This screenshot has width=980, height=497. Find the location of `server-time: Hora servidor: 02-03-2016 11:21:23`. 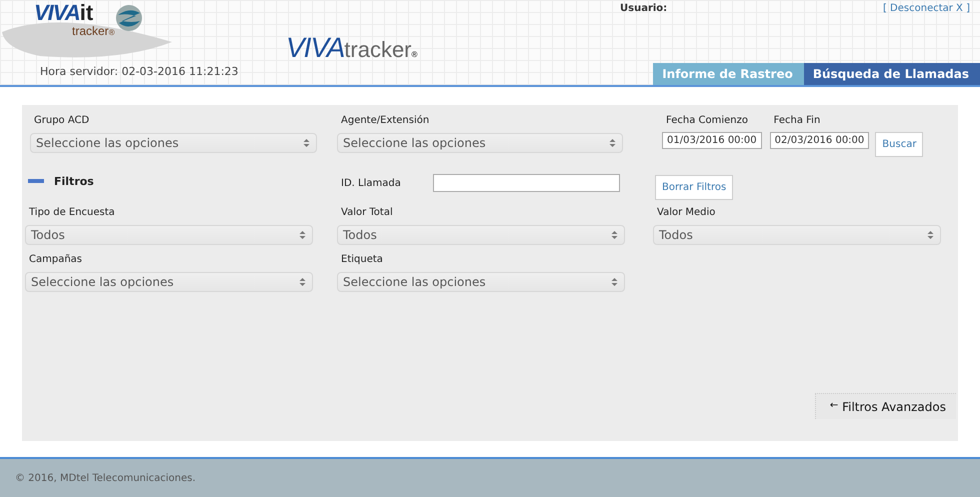

server-time: Hora servidor: 02-03-2016 11:21:23 is located at coordinates (139, 71).